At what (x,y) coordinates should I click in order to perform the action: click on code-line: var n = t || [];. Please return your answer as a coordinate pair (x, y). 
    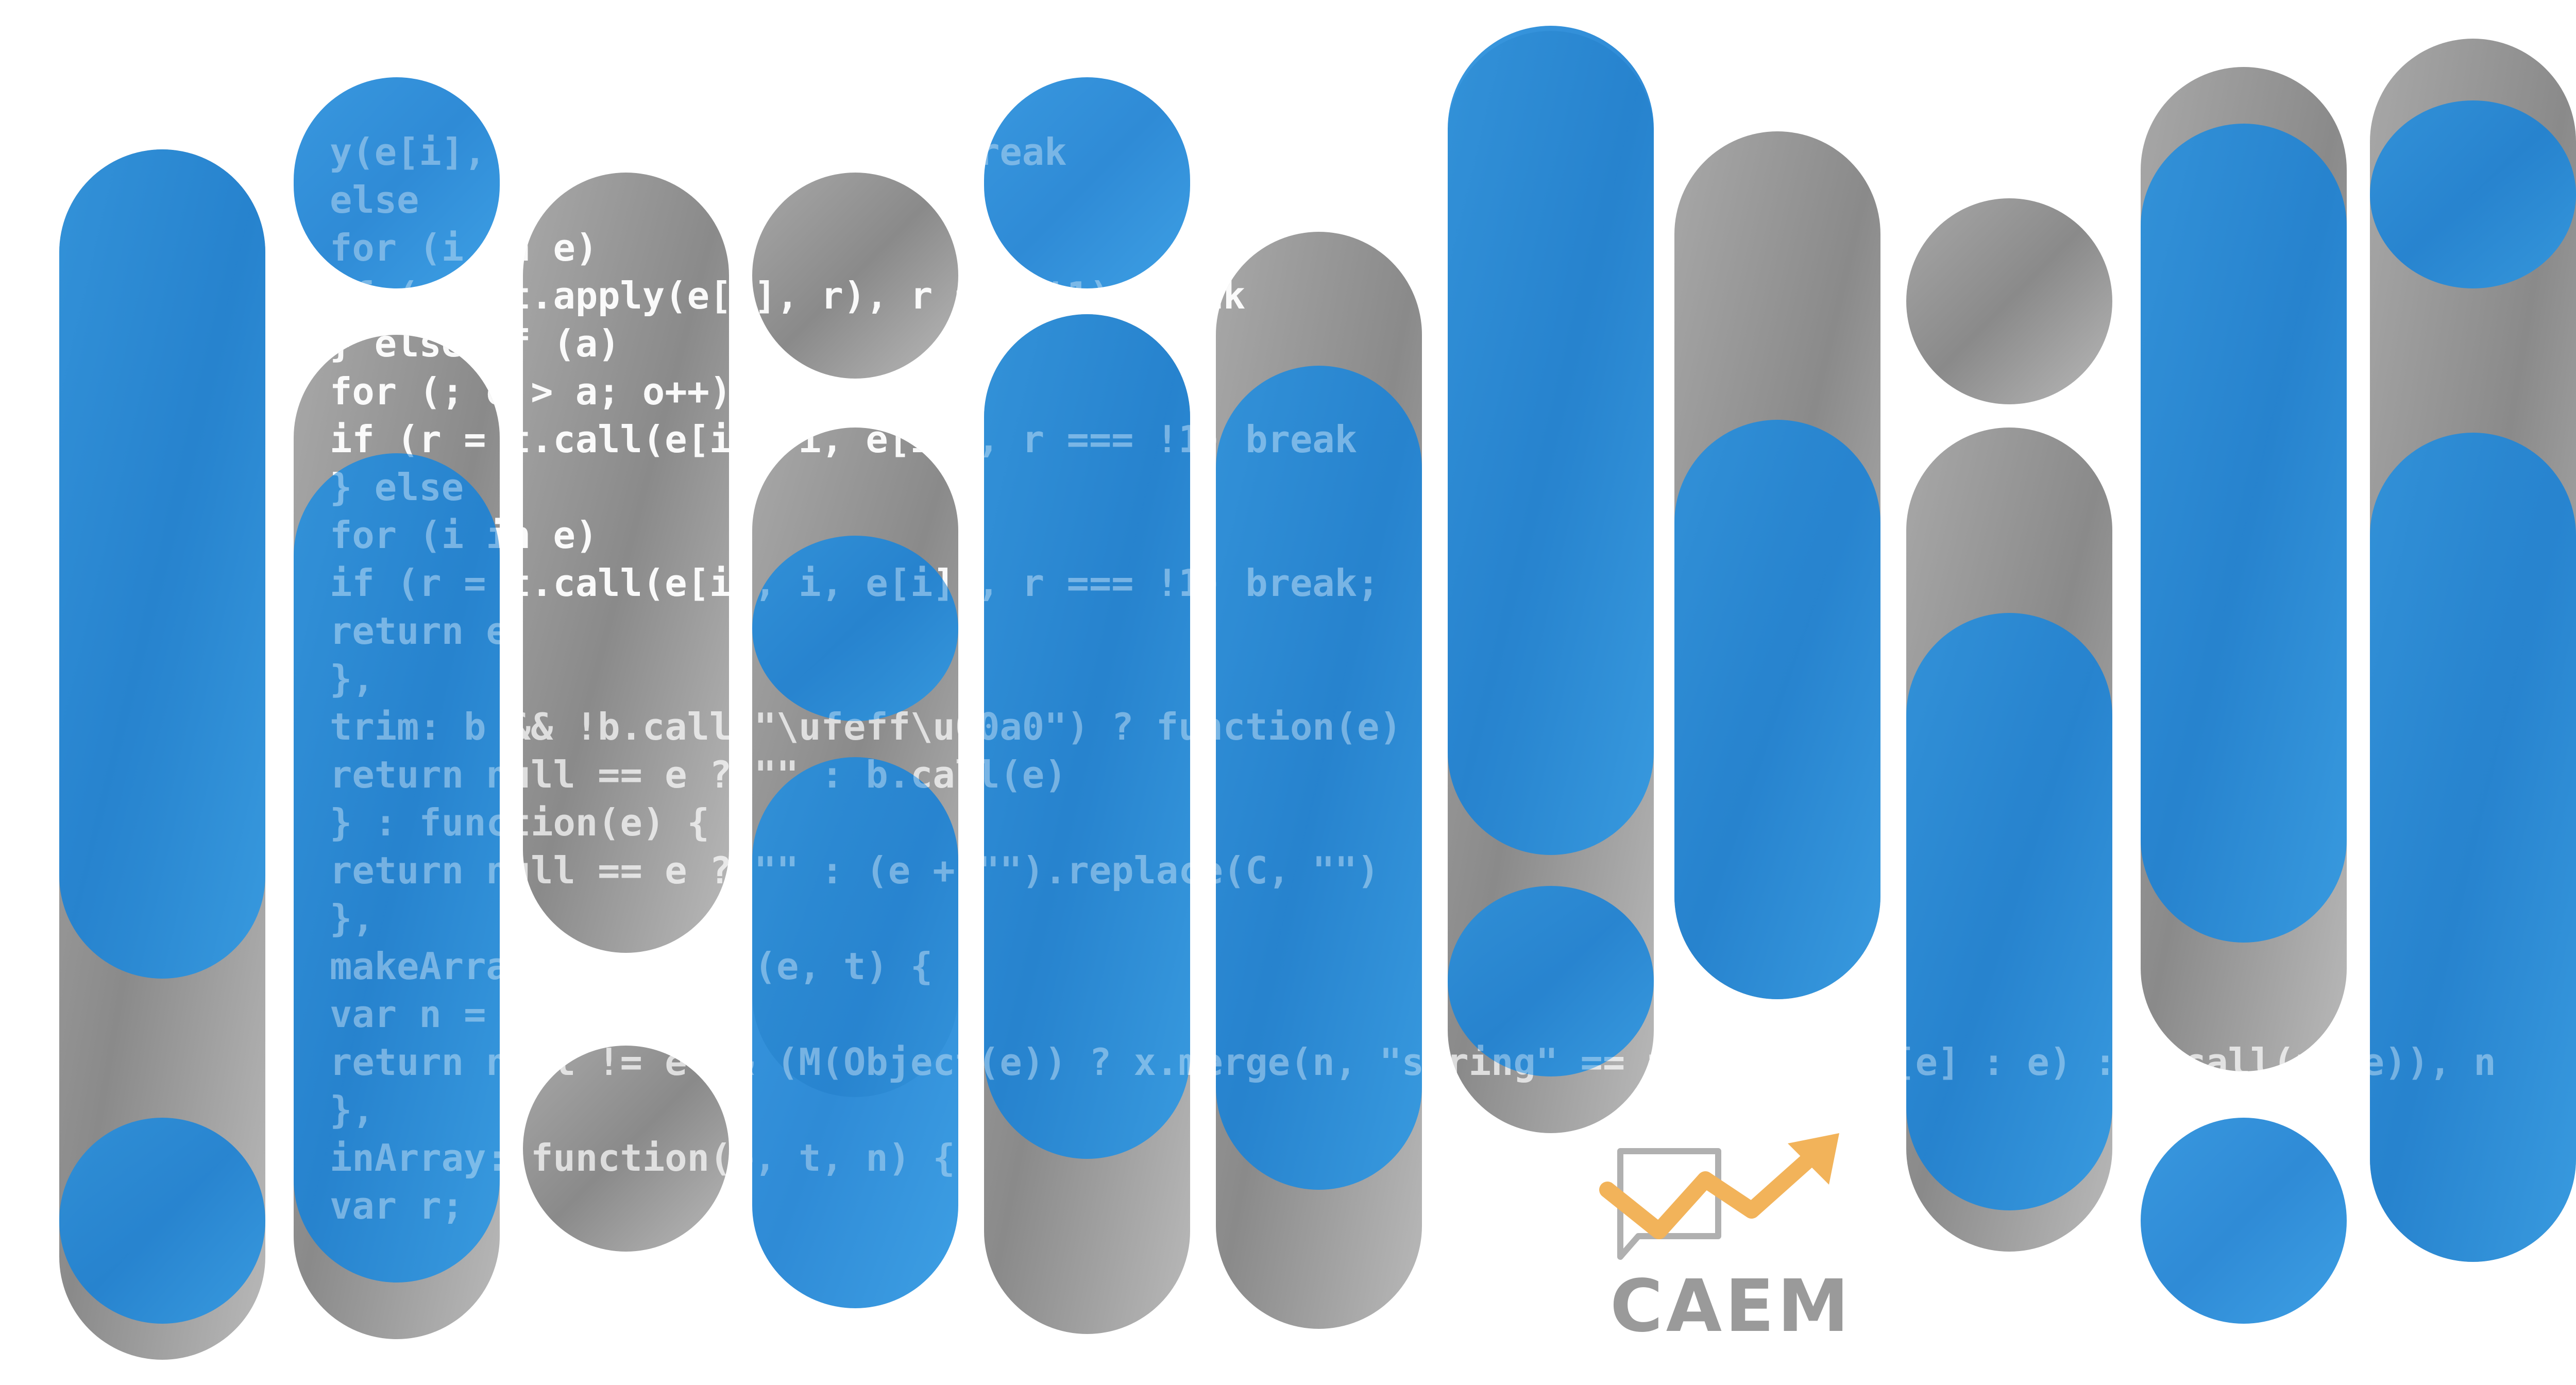
    Looking at the image, I should click on (508, 1014).